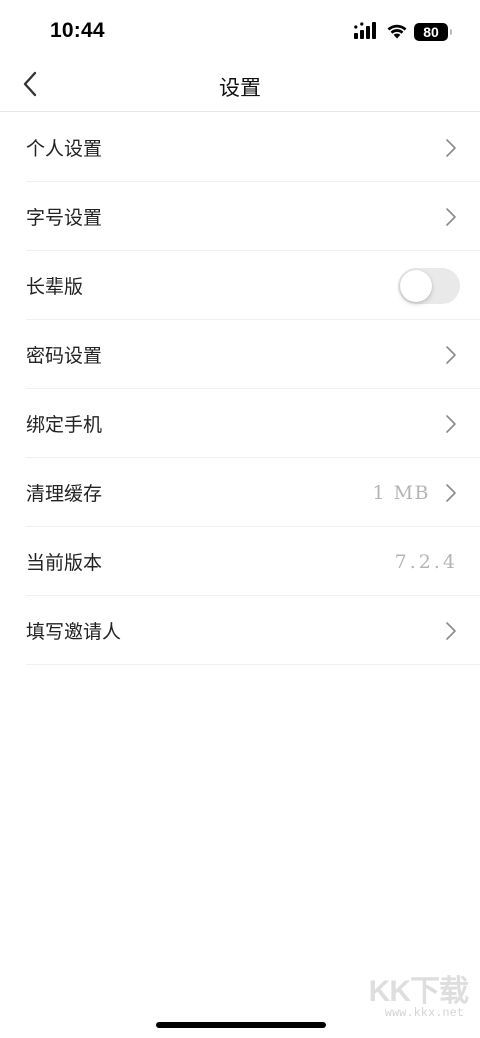 This screenshot has width=480, height=1038. Describe the element at coordinates (416, 285) in the screenshot. I see `toggle-knob` at that location.